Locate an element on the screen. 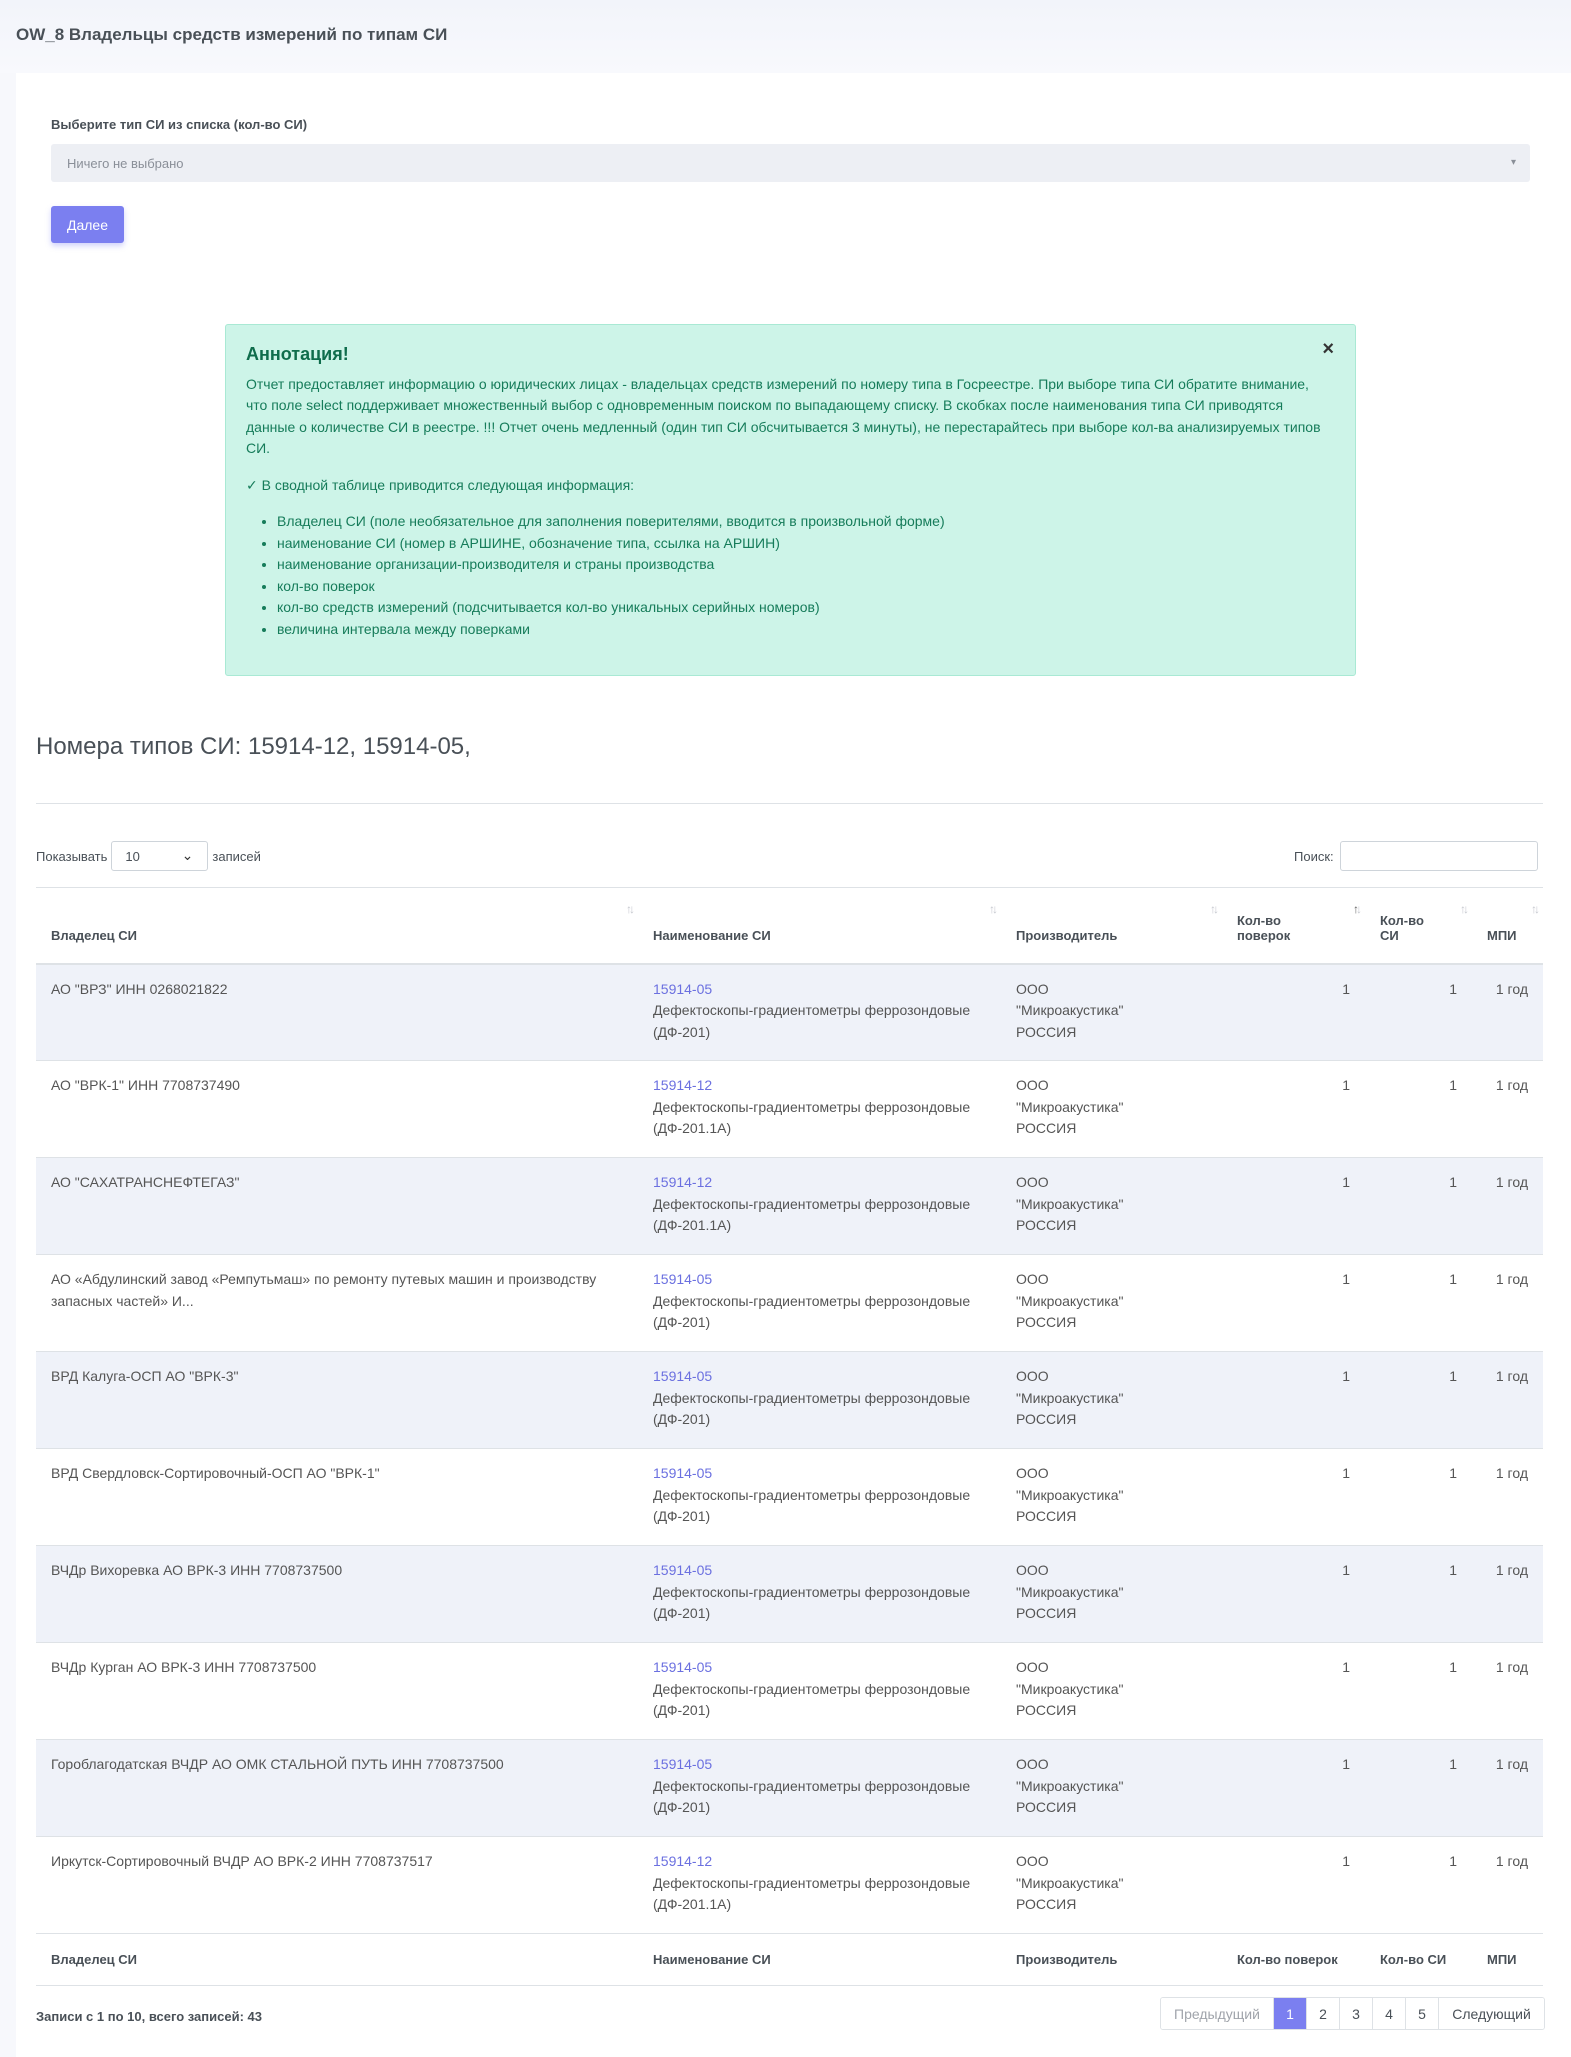 The height and width of the screenshot is (2057, 1571). cell-owner: ВРД Калуга-ОСП АО "ВРК-3" is located at coordinates (145, 1376).